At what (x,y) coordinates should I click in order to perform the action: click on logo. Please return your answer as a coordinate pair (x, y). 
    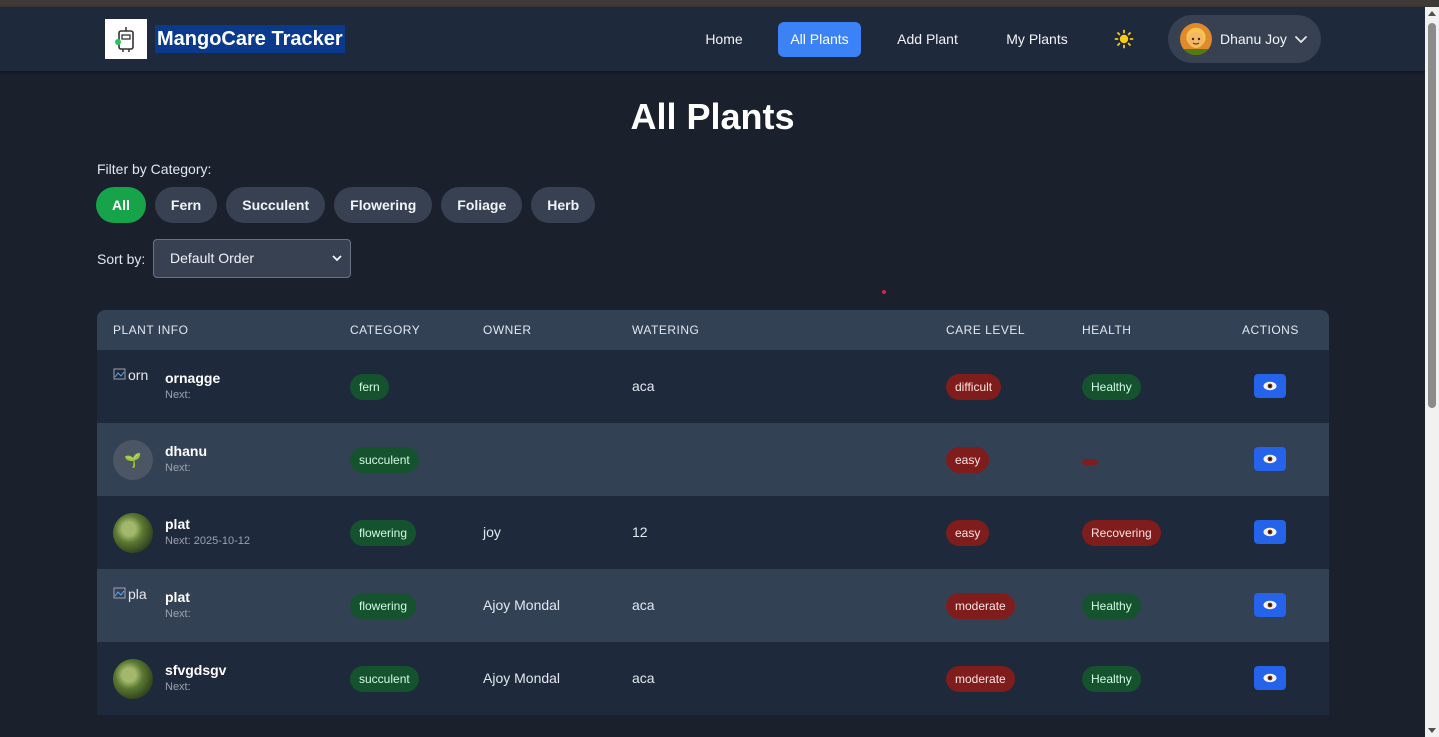
    Looking at the image, I should click on (126, 39).